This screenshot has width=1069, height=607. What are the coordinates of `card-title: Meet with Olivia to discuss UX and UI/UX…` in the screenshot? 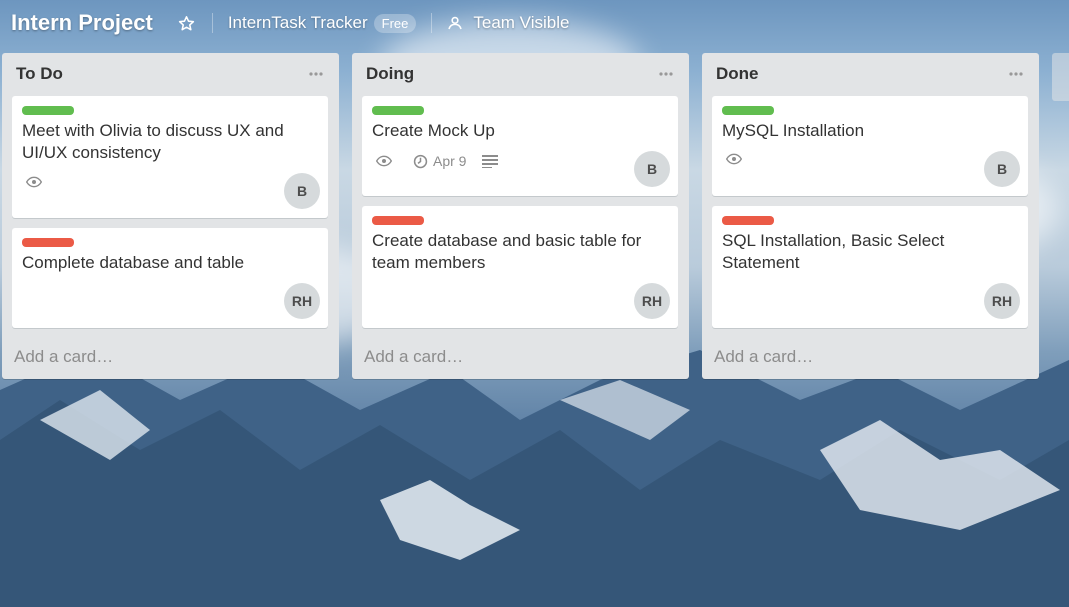 It's located at (153, 141).